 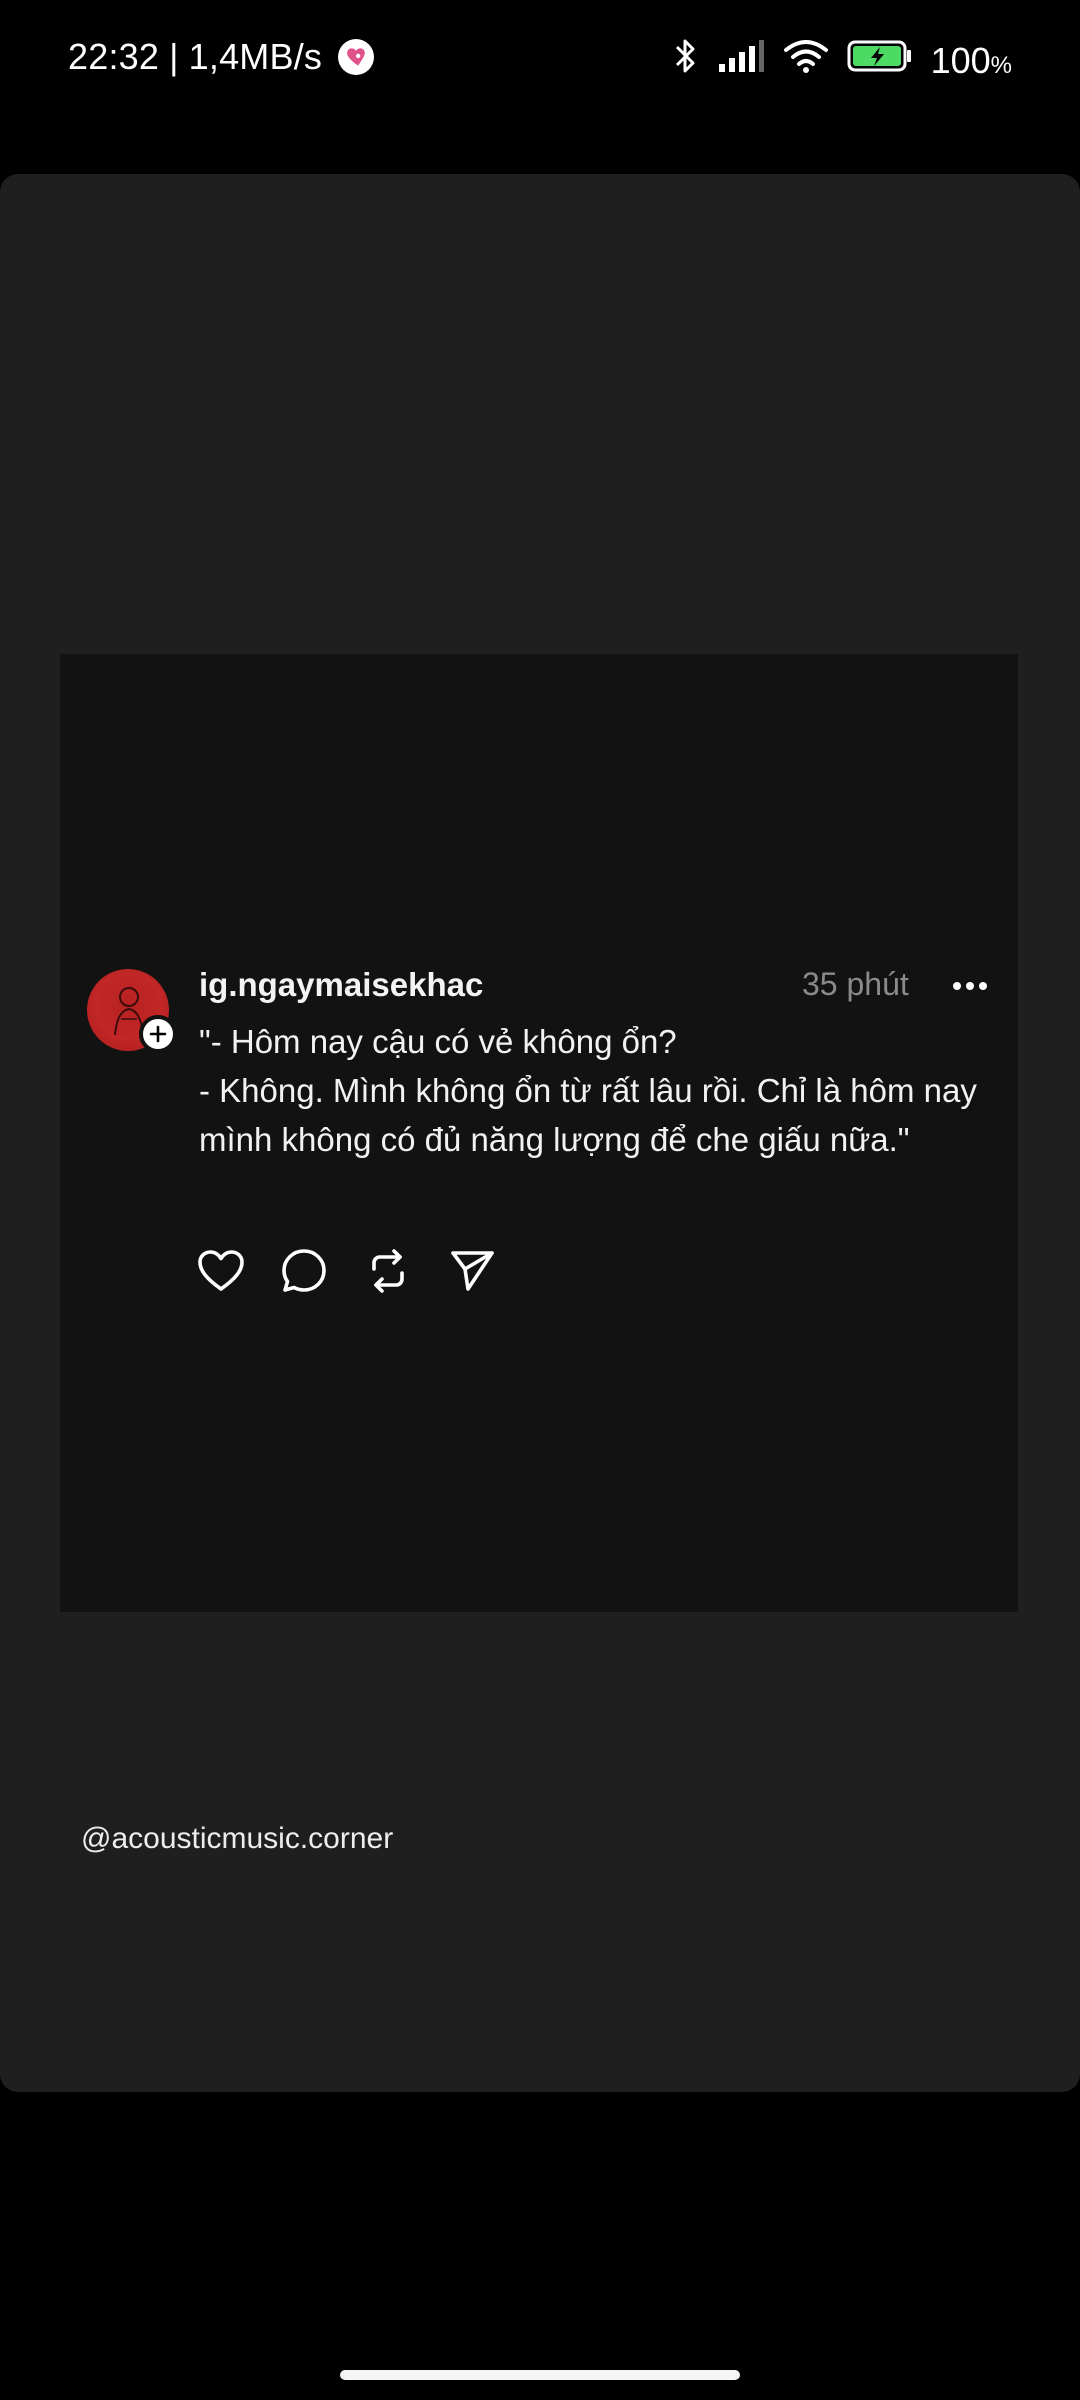 I want to click on wifi-icon, so click(x=806, y=60).